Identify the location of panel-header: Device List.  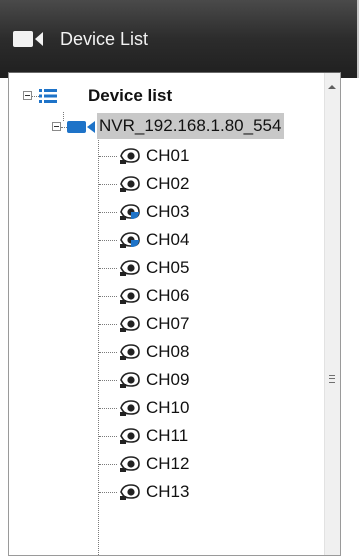
(179, 39).